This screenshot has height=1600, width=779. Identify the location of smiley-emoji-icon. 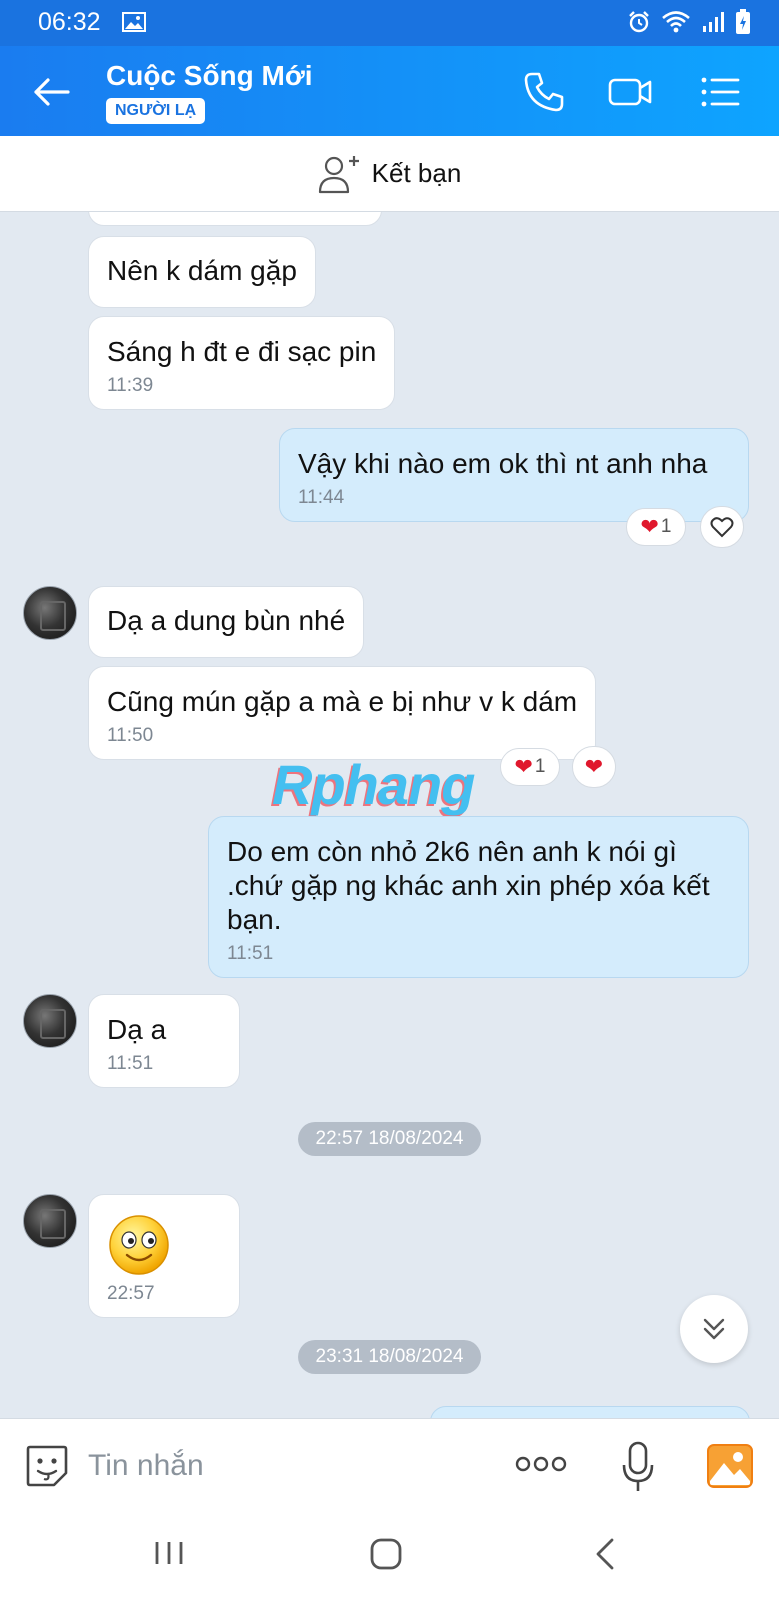
(139, 1245).